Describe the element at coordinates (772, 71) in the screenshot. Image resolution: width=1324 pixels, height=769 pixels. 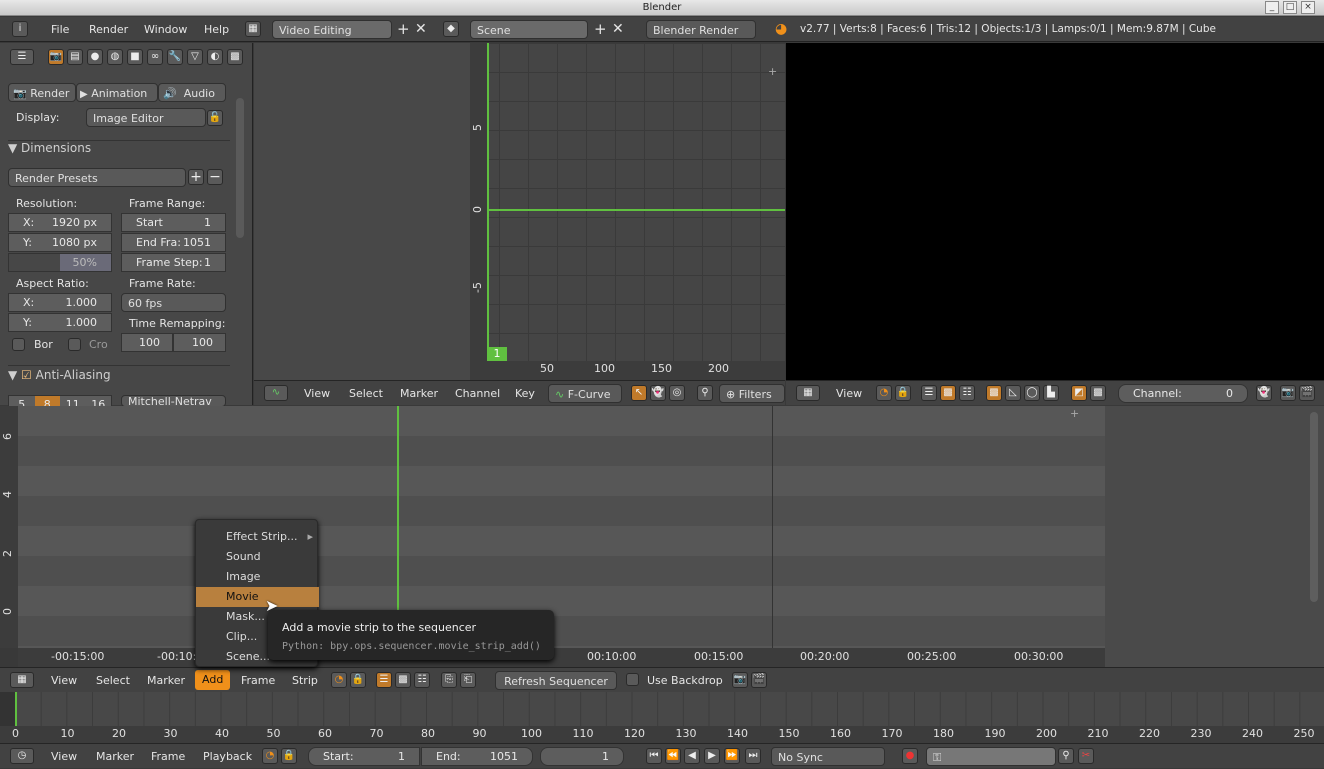
I see `graph-region-expand-icon: +` at that location.